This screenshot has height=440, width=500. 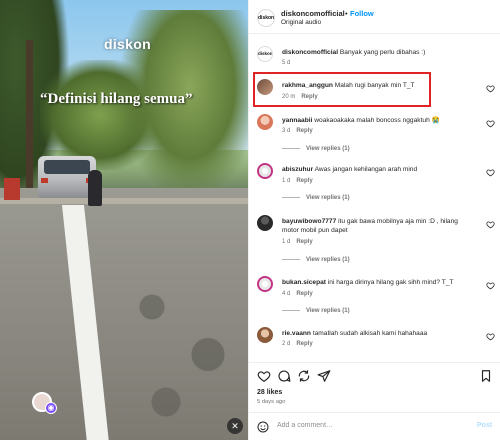 What do you see at coordinates (265, 54) in the screenshot?
I see `caption-avatar: diskon` at bounding box center [265, 54].